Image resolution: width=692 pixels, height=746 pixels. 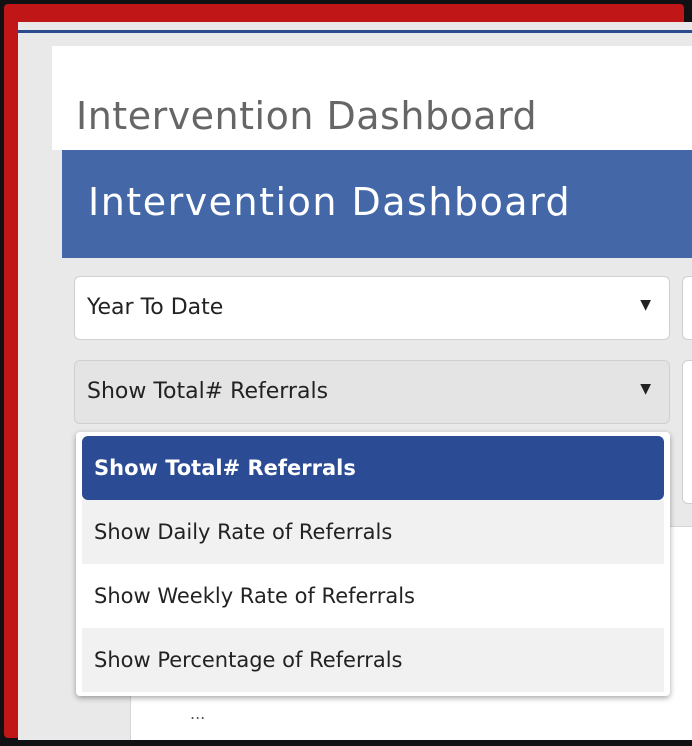 I want to click on dropdown-option-weekly-rate: Show Weekly Rate of Referrals, so click(x=373, y=596).